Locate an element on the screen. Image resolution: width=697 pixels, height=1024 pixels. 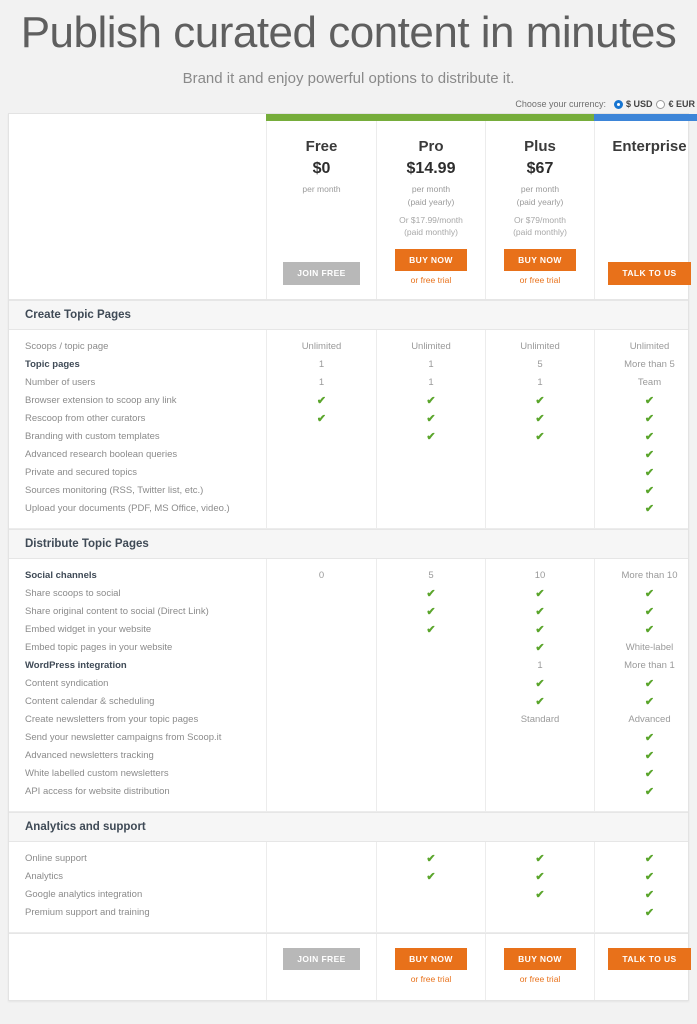
plan-card-free: Free $0 per month JOIN FREE is located at coordinates (321, 210).